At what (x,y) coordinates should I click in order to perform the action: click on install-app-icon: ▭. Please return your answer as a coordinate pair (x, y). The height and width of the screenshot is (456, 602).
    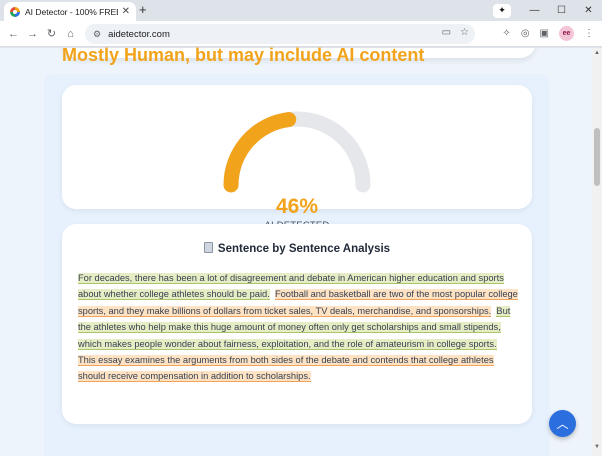
    Looking at the image, I should click on (446, 32).